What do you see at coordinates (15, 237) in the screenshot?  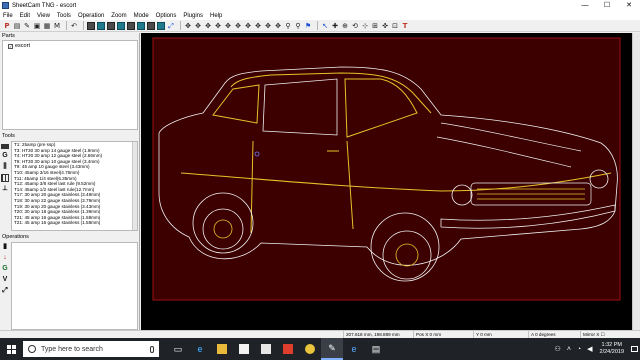 I see `operations-panel-title: Operations` at bounding box center [15, 237].